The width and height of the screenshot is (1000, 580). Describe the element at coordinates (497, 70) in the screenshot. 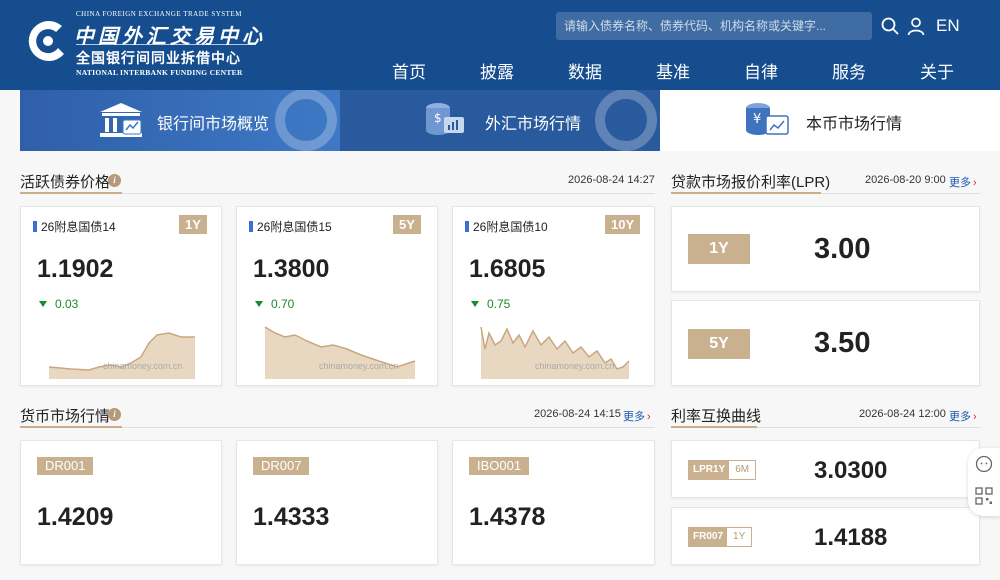

I see `nav-item-disclosure: 披露` at that location.